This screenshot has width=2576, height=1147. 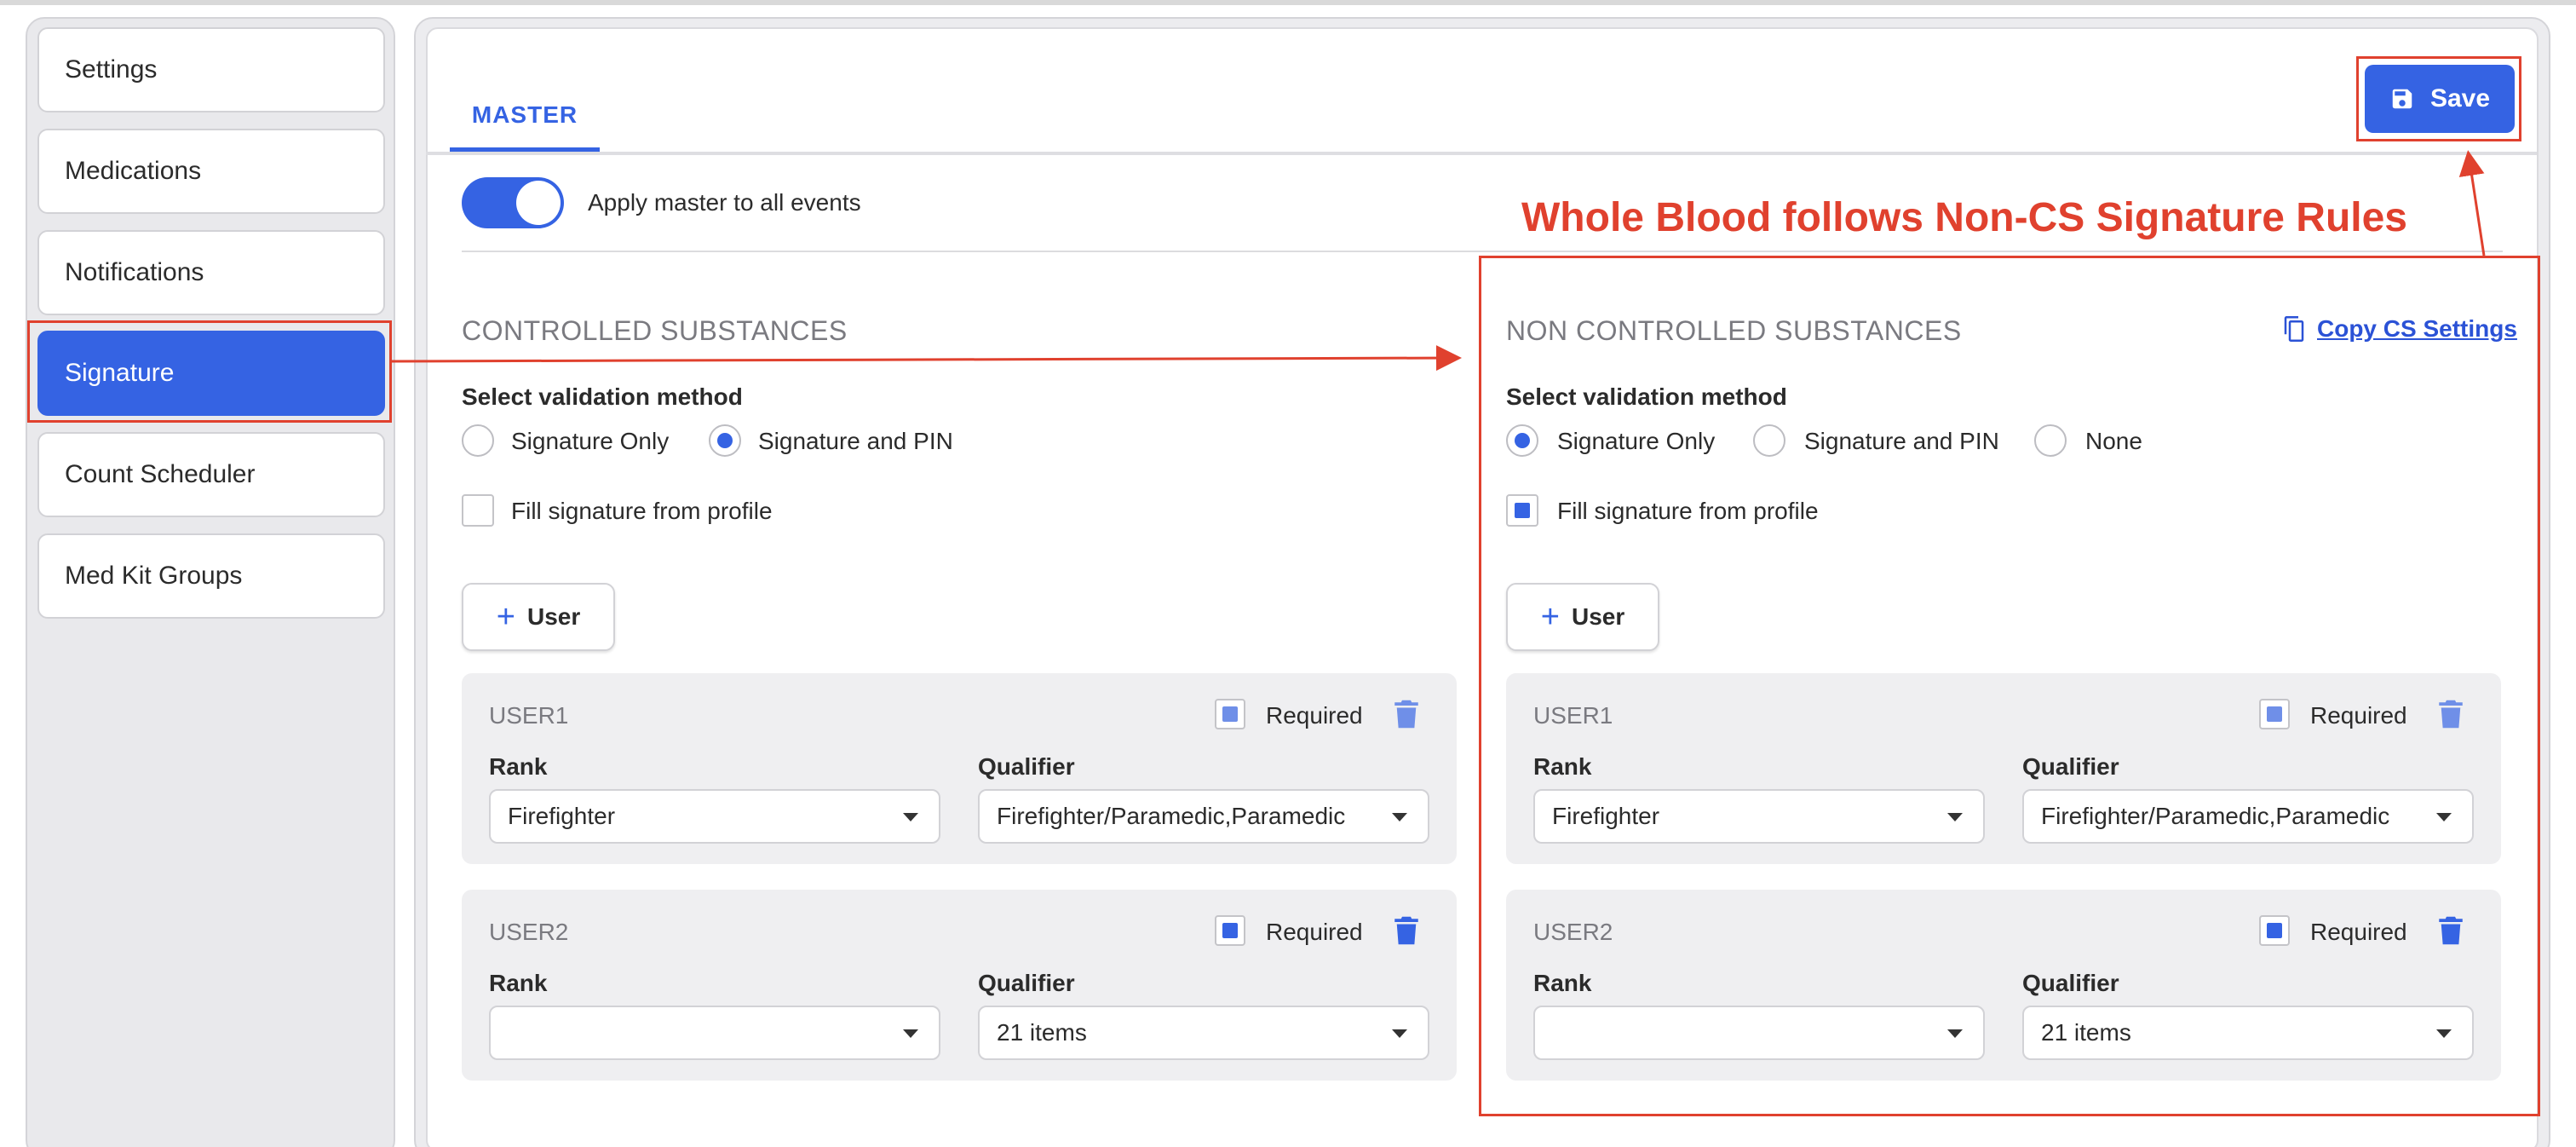 I want to click on tab-master: MASTER, so click(x=525, y=115).